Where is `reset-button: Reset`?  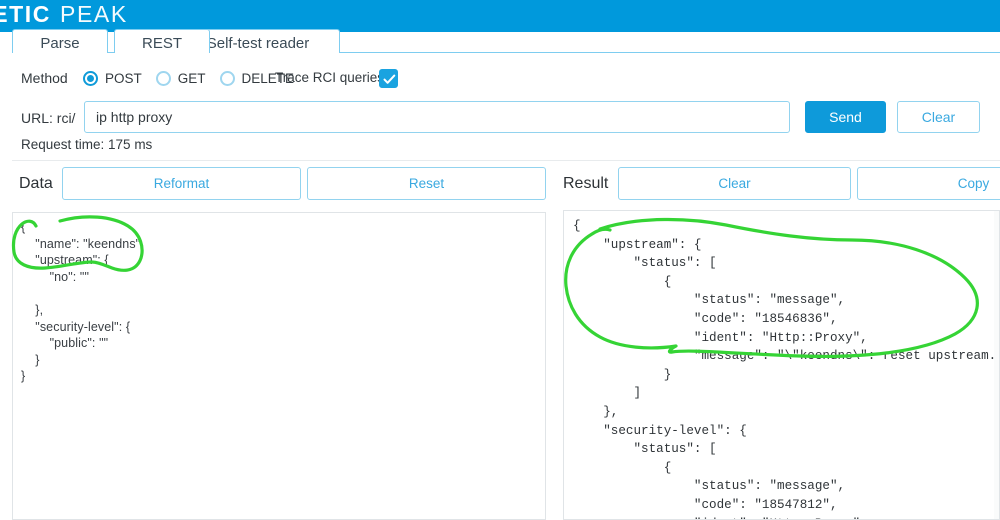
reset-button: Reset is located at coordinates (426, 183).